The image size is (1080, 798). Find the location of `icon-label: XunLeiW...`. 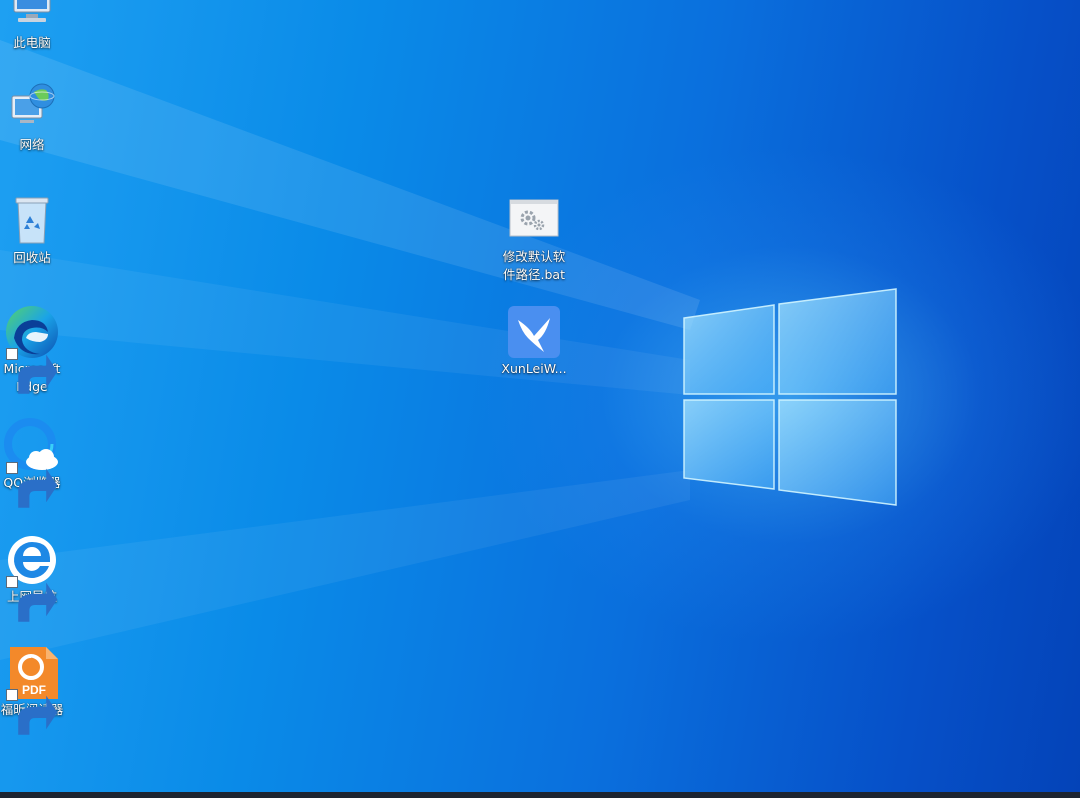

icon-label: XunLeiW... is located at coordinates (534, 368).